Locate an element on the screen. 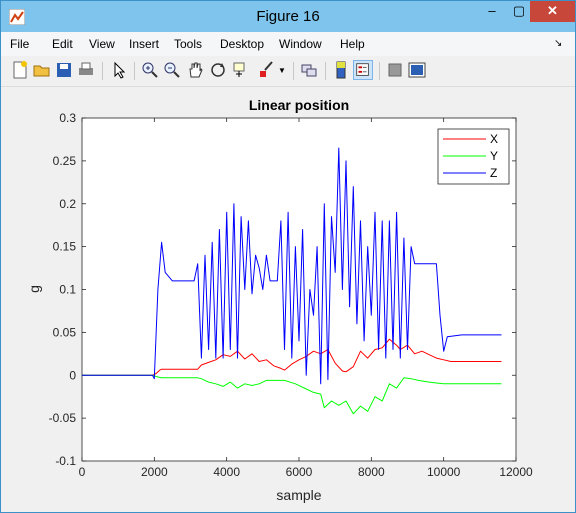 The image size is (576, 513). save-icon is located at coordinates (64, 70).